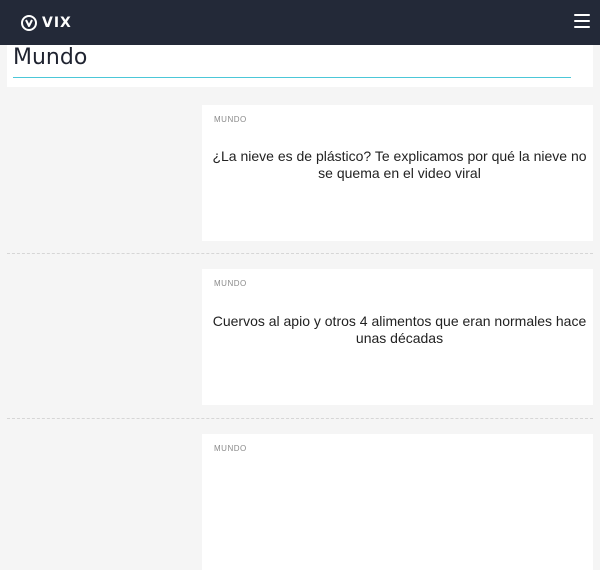  Describe the element at coordinates (50, 57) in the screenshot. I see `page-title: Mundo` at that location.